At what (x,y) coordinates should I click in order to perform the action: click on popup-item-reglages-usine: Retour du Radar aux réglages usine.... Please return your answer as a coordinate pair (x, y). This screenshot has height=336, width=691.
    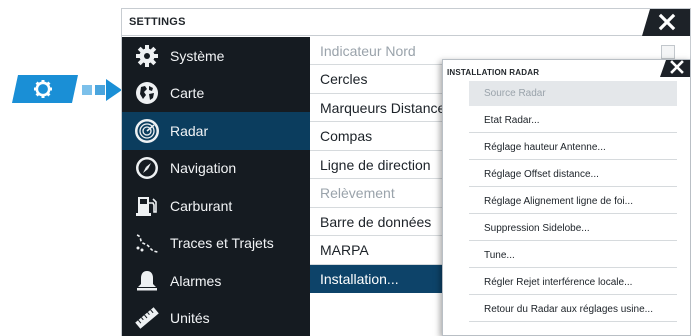
    Looking at the image, I should click on (573, 309).